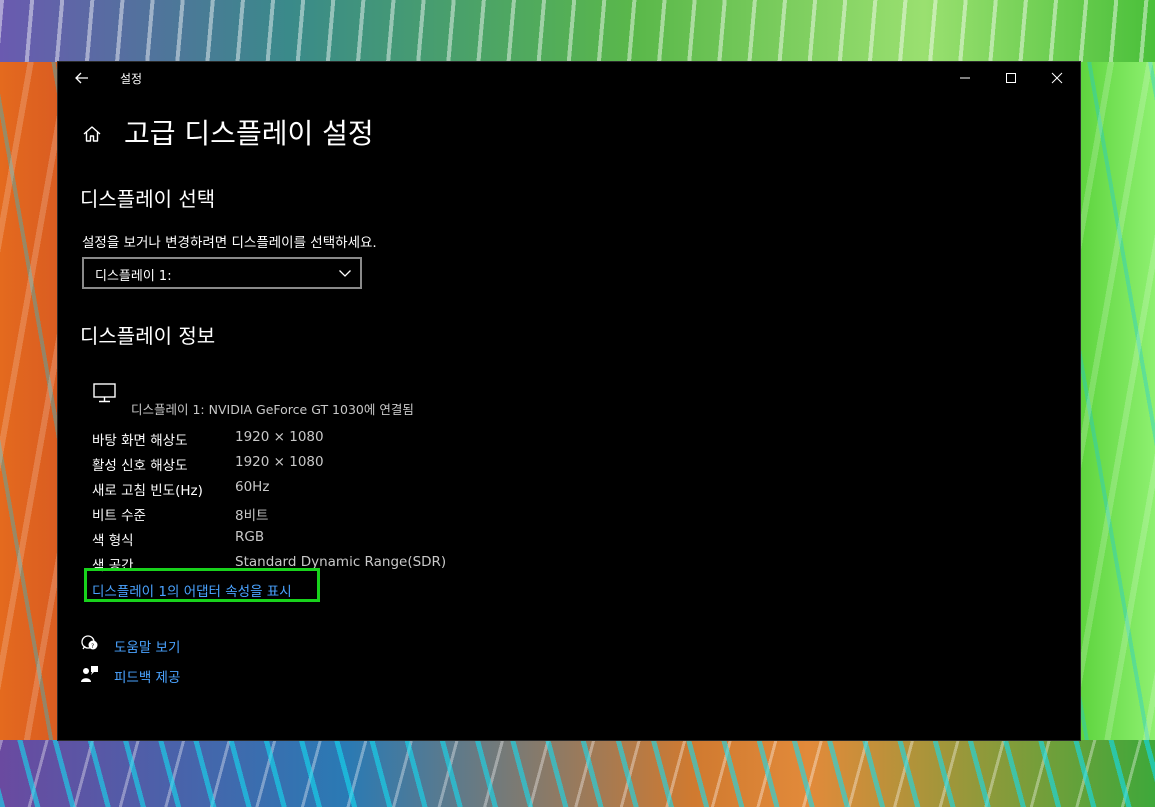 The image size is (1155, 807). Describe the element at coordinates (272, 409) in the screenshot. I see `connected-adapter-caption: 디스플레이 1: NVIDIA GeForce GT 1030에 연결됨` at that location.